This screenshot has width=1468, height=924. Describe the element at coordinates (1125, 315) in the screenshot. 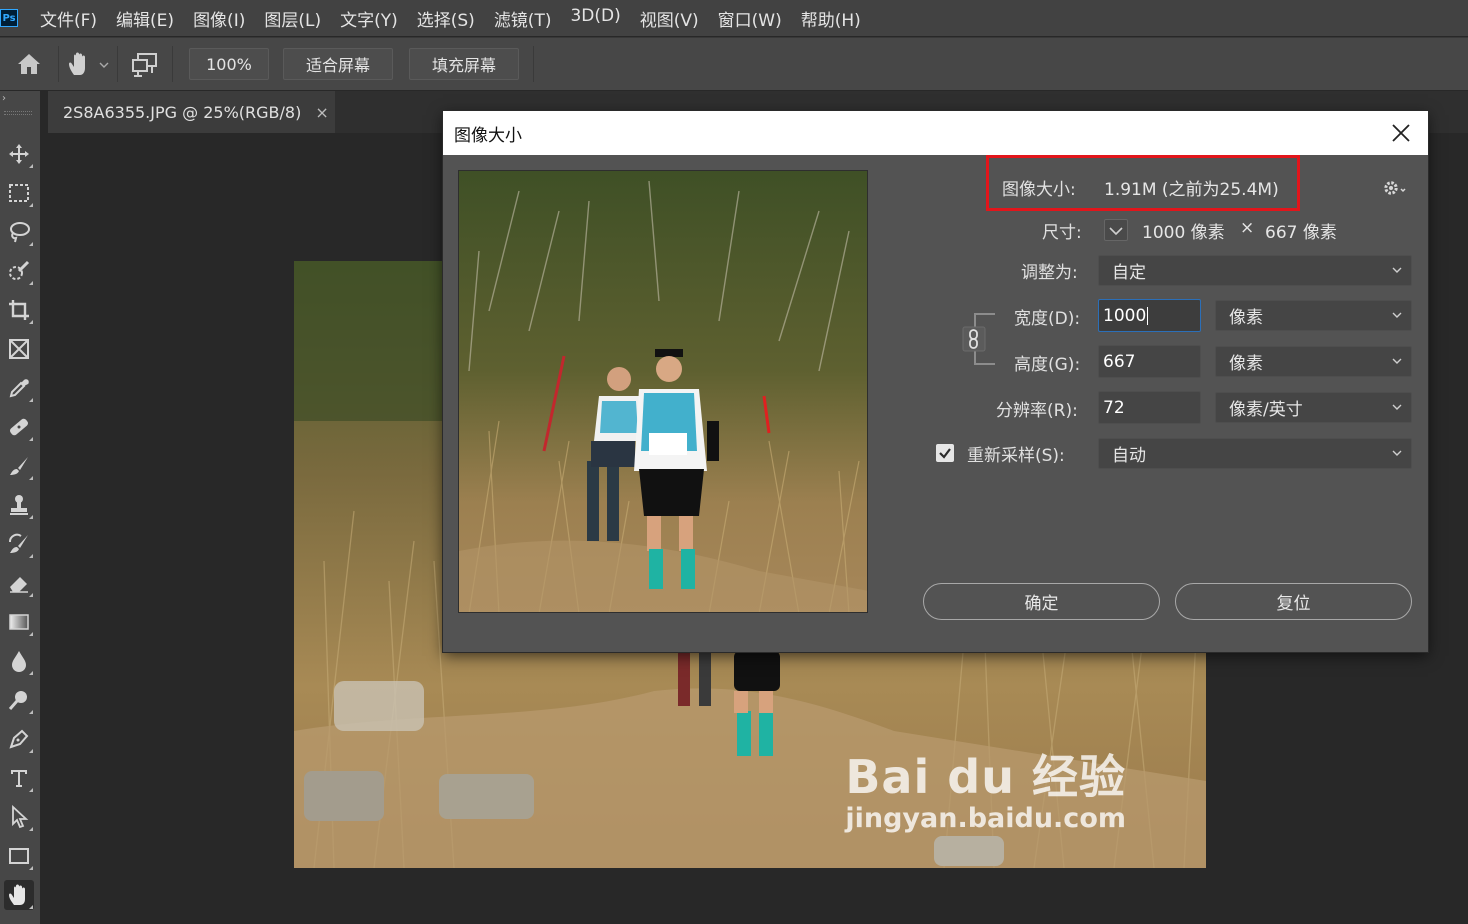

I see `width-value: 1000` at that location.